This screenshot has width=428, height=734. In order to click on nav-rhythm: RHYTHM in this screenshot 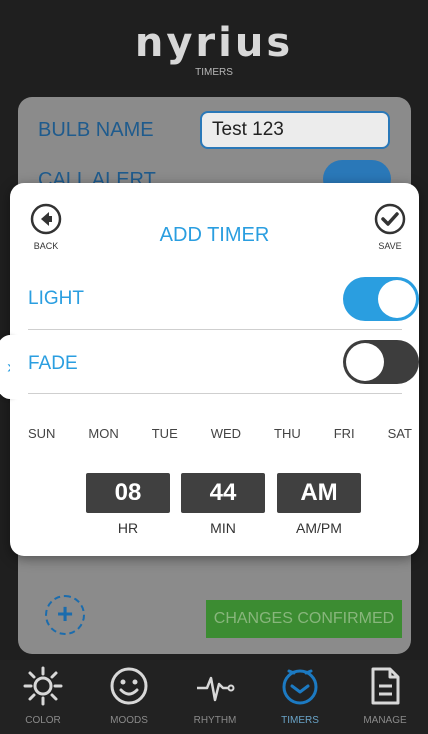, I will do `click(215, 697)`.